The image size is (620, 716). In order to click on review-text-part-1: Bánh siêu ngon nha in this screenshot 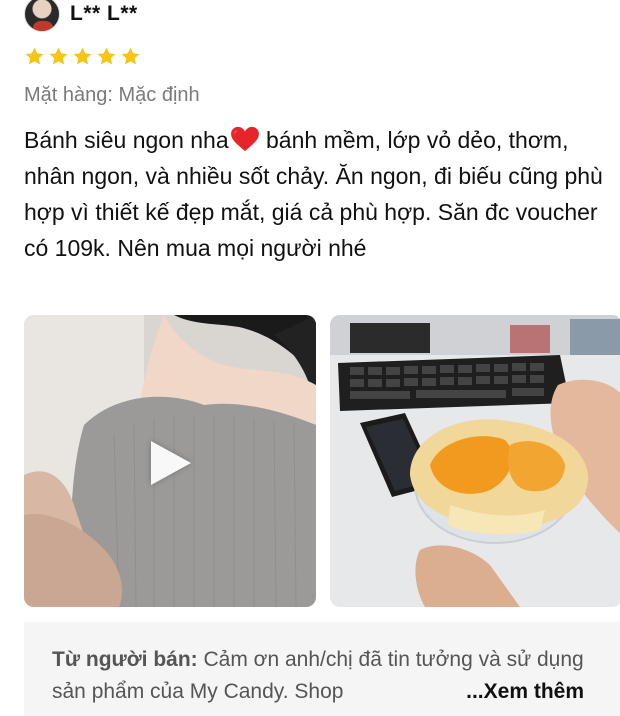, I will do `click(126, 140)`.